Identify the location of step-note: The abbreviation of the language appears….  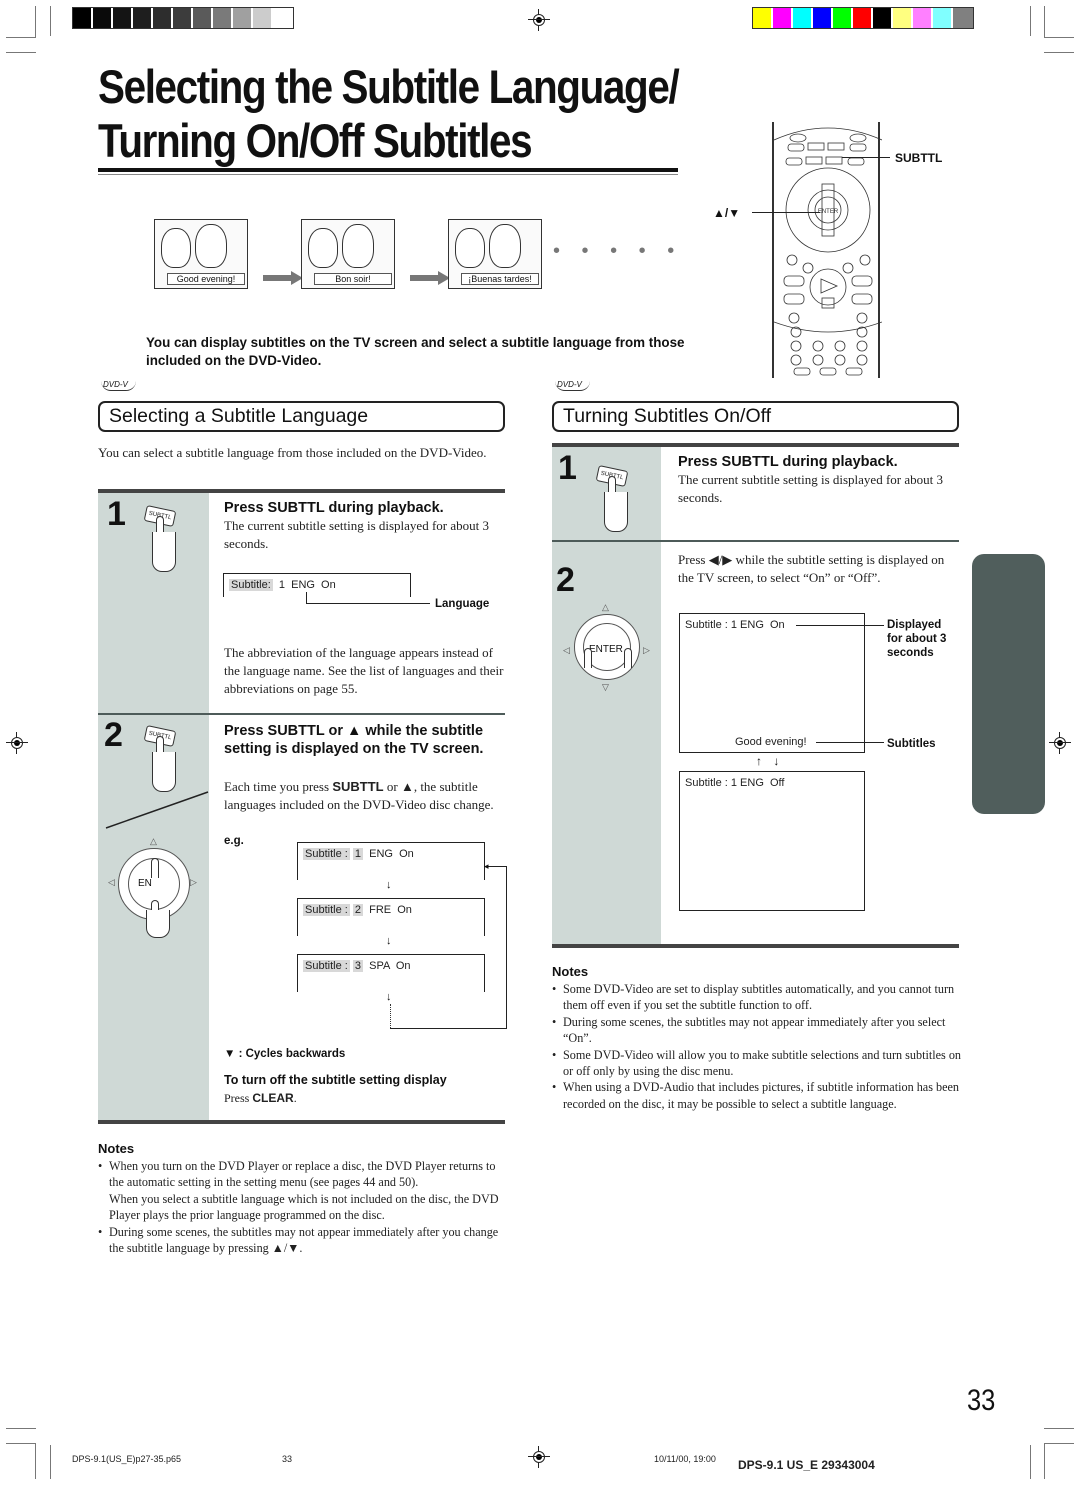
(364, 670).